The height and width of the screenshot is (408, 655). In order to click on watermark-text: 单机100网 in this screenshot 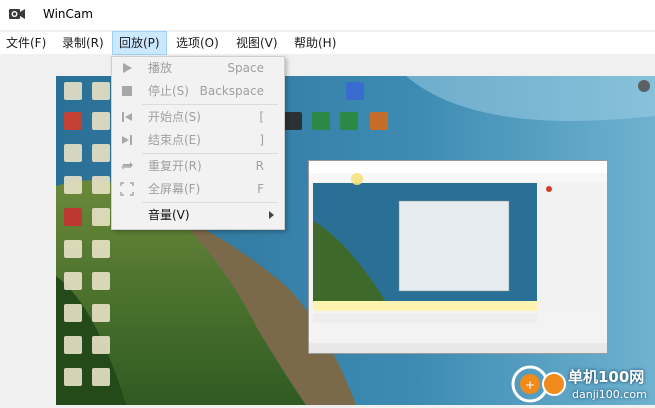, I will do `click(606, 377)`.